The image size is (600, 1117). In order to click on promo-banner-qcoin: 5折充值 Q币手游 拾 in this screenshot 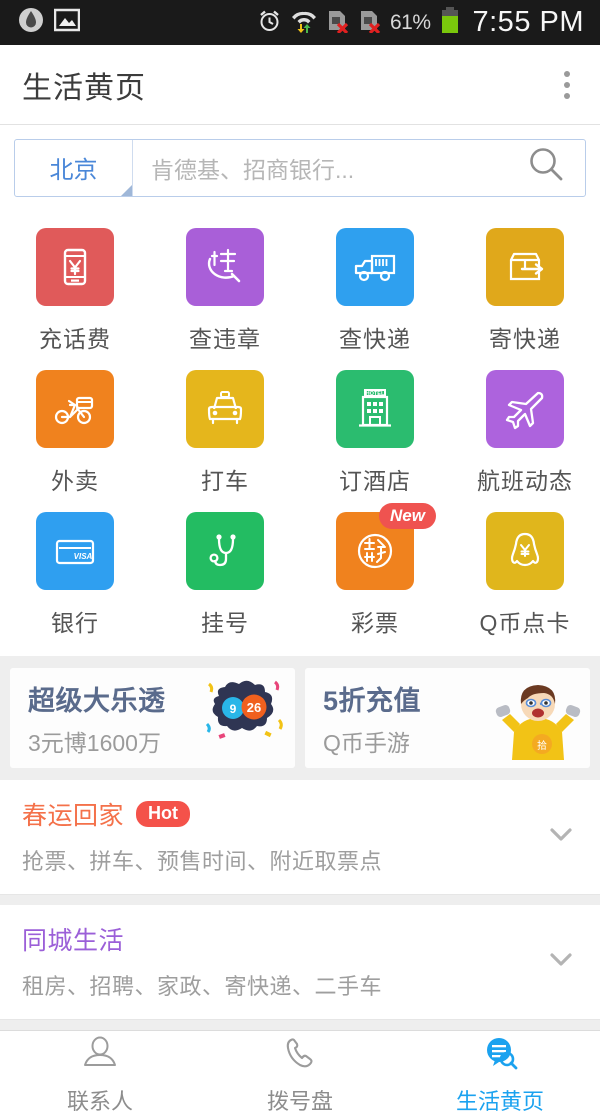, I will do `click(447, 718)`.